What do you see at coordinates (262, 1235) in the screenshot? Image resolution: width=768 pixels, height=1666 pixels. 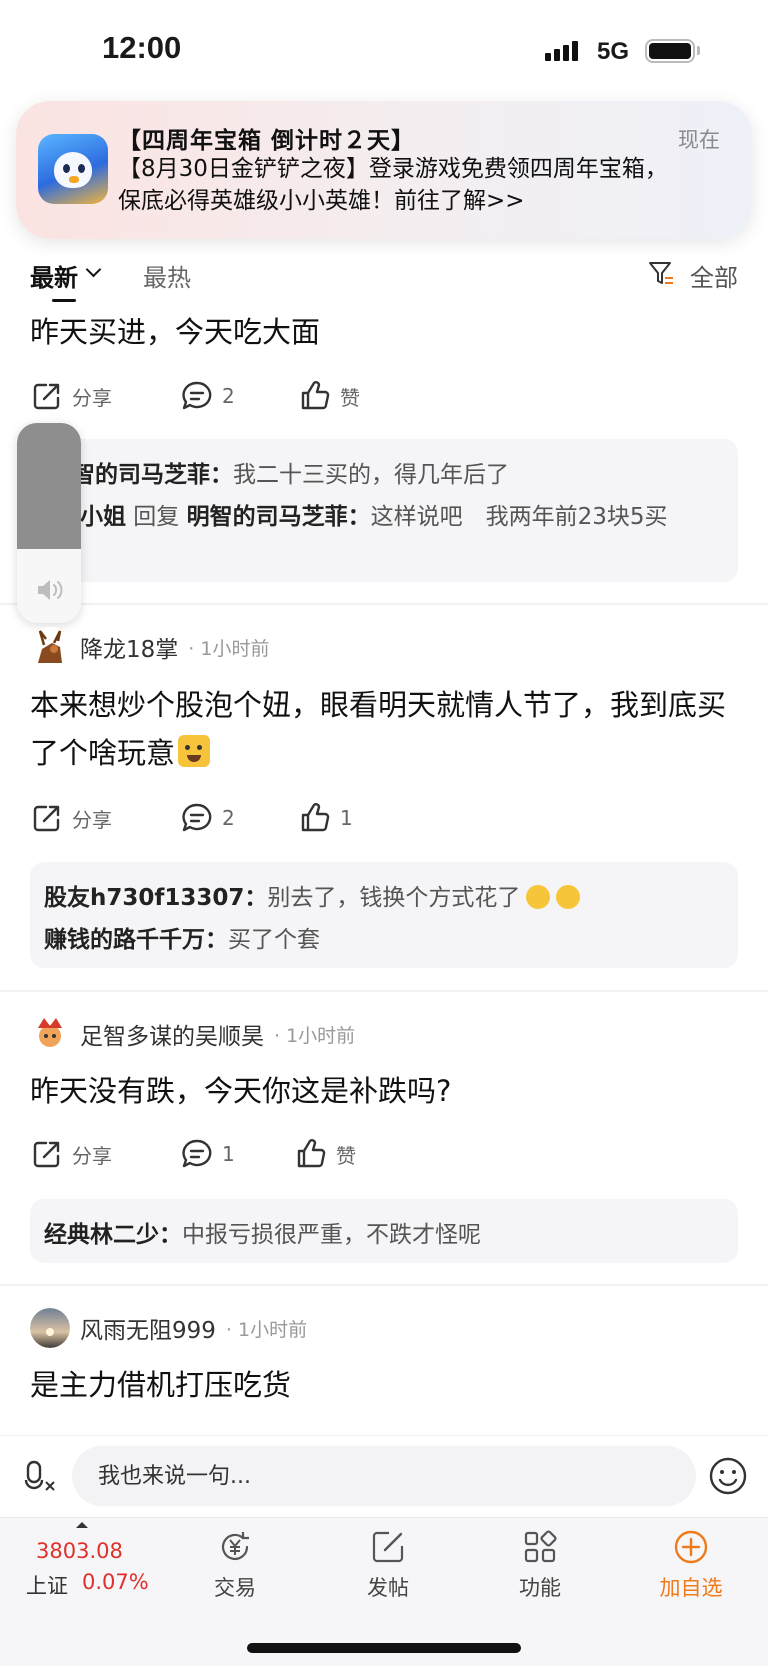 I see `reply-line: 经典林二少：中报亏损很严重，不跌才怪呢` at bounding box center [262, 1235].